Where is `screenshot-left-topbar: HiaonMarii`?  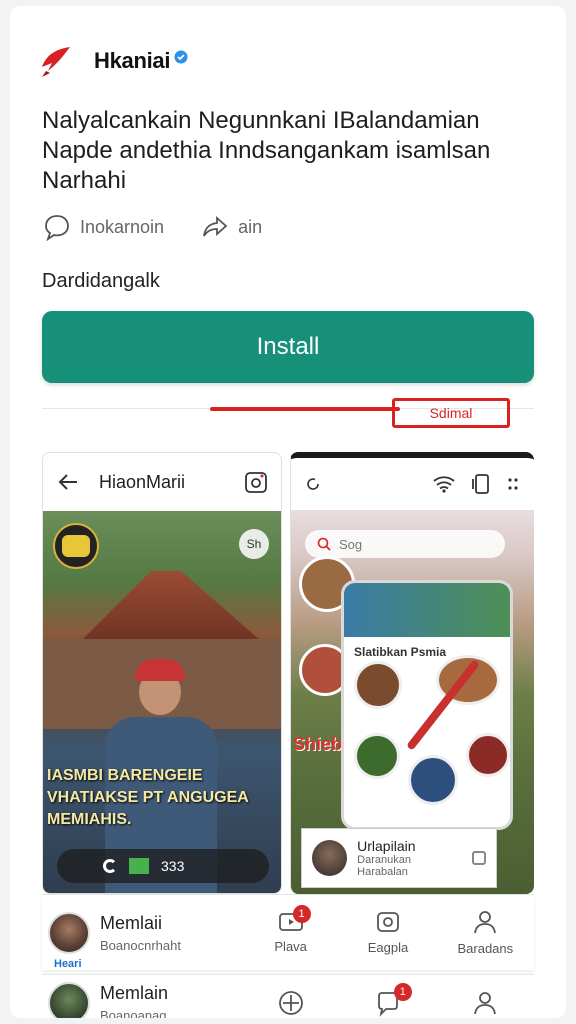 screenshot-left-topbar: HiaonMarii is located at coordinates (162, 482).